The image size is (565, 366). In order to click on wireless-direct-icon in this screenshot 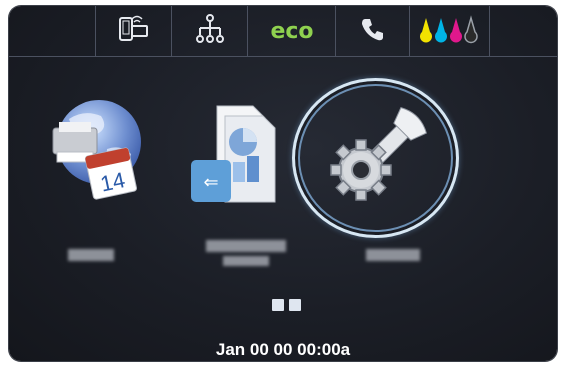, I will do `click(134, 31)`.